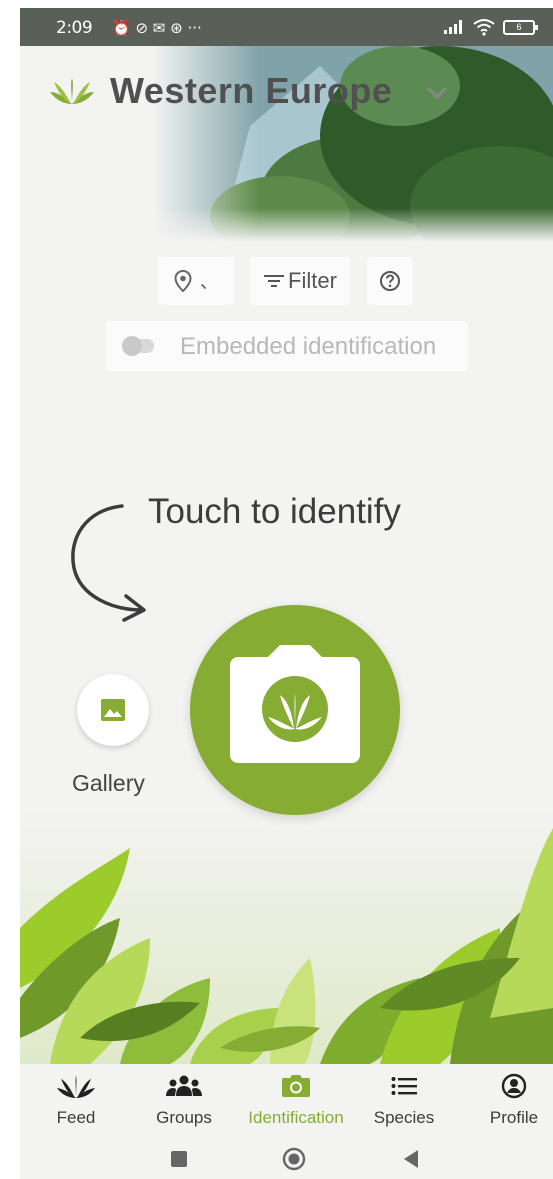  I want to click on home-icon, so click(294, 1159).